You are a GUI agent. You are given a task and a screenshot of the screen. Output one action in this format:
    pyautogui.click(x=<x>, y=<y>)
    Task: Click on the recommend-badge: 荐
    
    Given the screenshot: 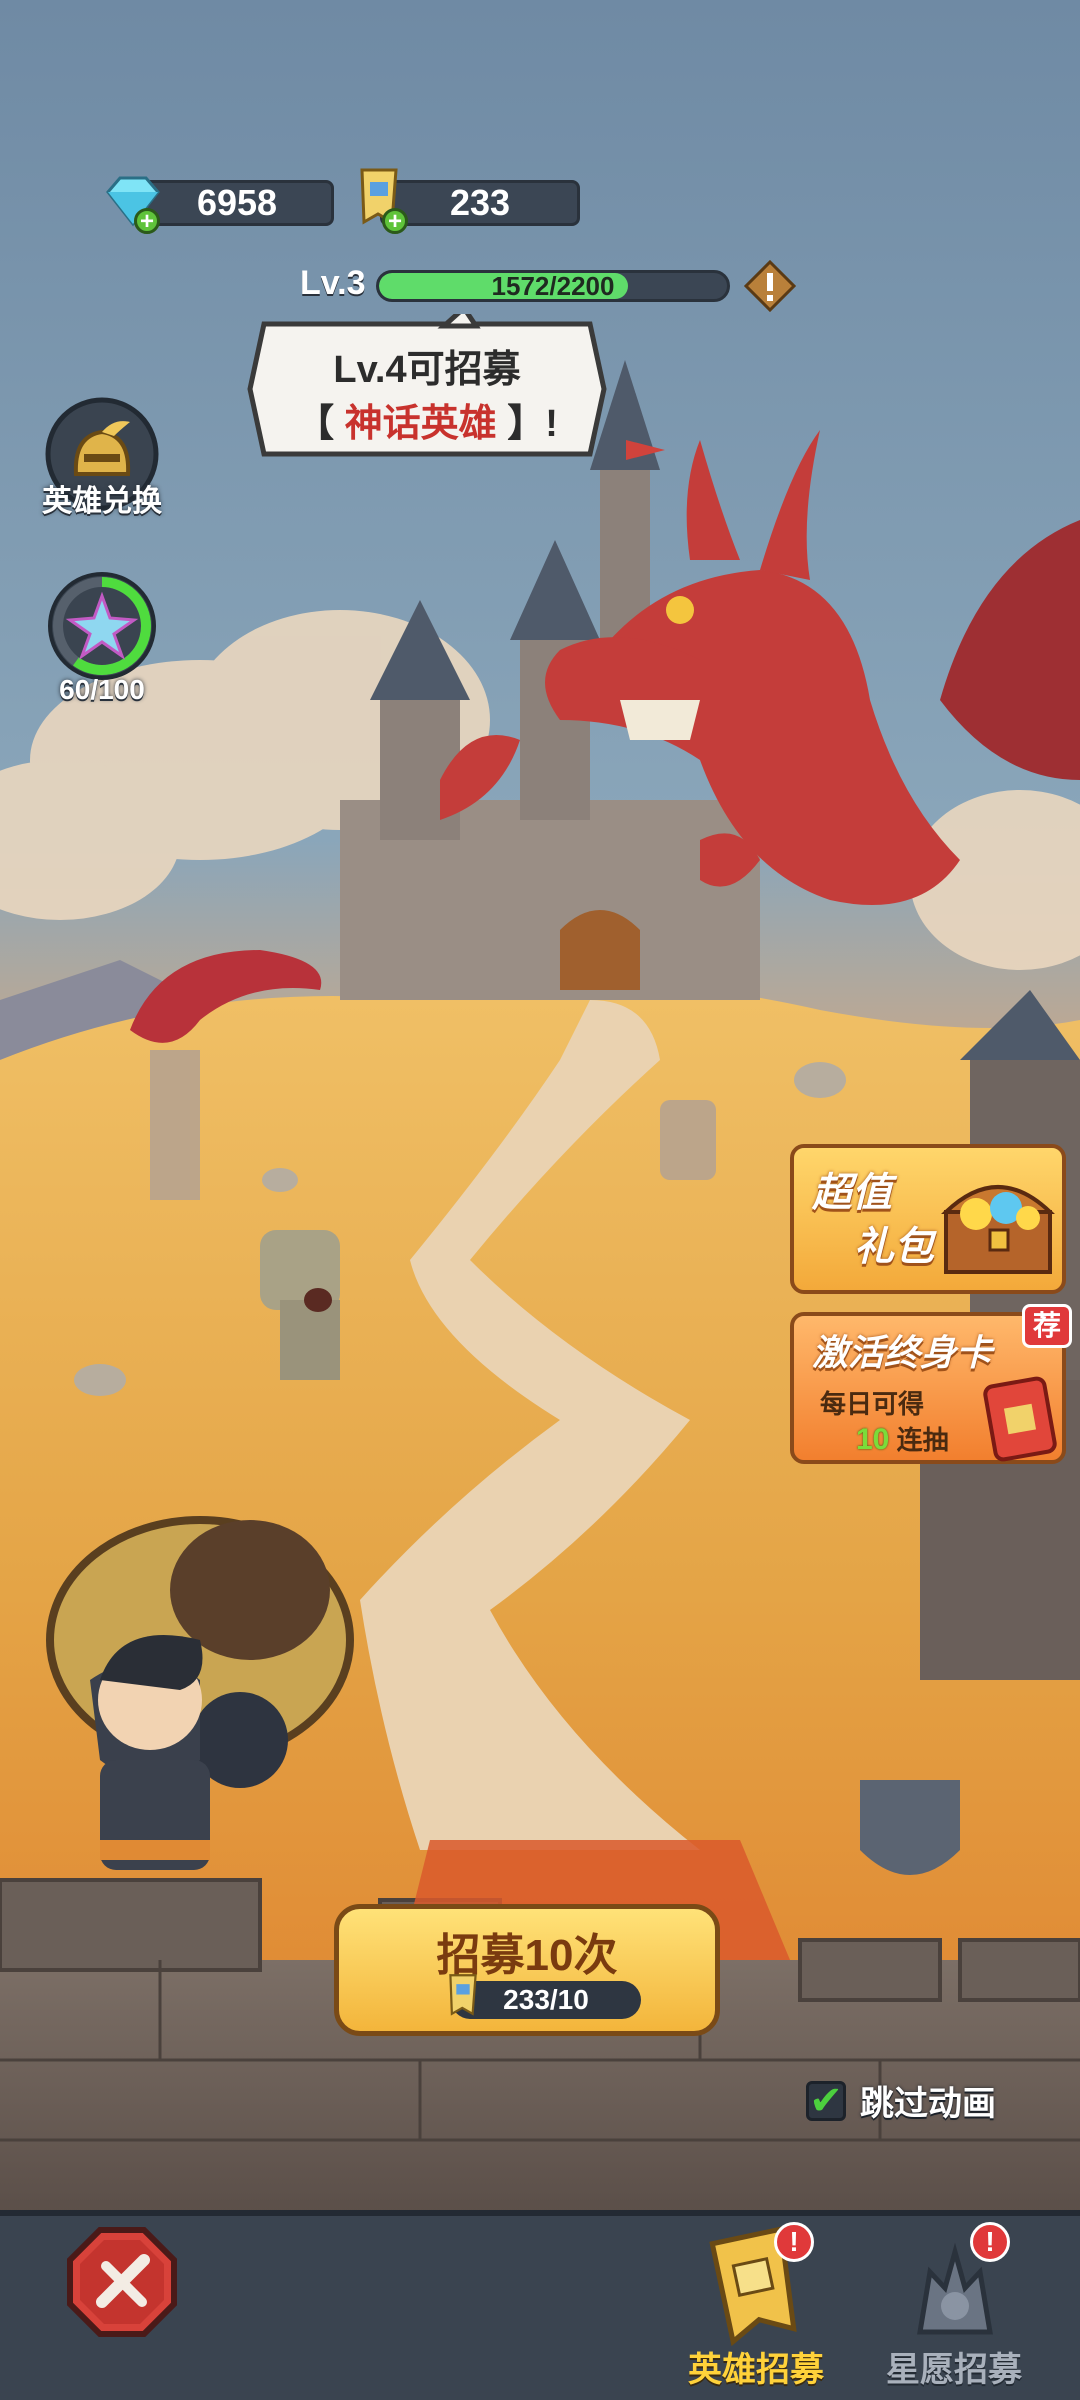 What is the action you would take?
    pyautogui.click(x=1047, y=1326)
    